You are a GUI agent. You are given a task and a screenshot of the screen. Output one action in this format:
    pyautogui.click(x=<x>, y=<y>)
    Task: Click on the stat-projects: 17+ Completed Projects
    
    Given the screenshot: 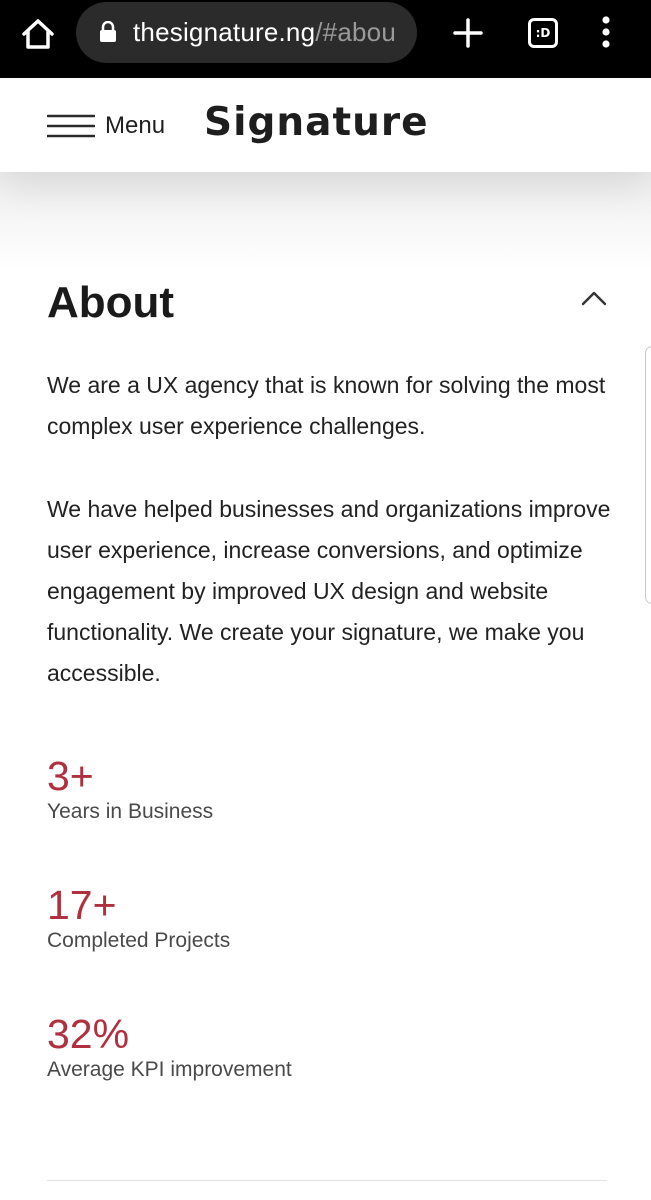 What is the action you would take?
    pyautogui.click(x=138, y=918)
    